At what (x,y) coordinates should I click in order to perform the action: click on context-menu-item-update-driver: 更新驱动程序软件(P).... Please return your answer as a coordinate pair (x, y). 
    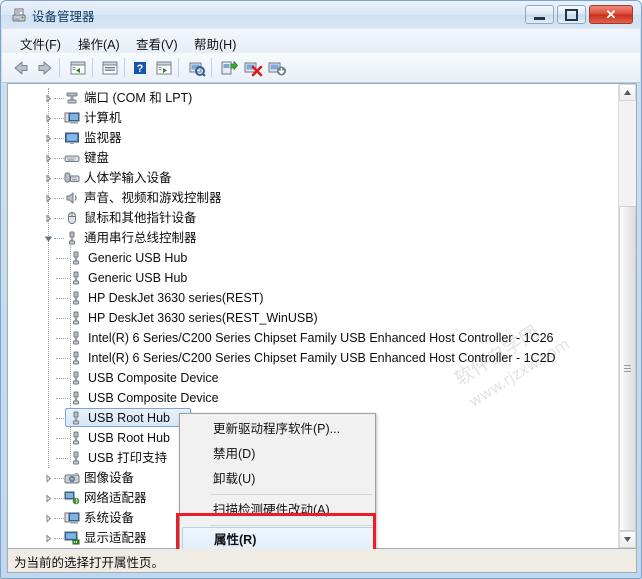
    Looking at the image, I should click on (291, 429).